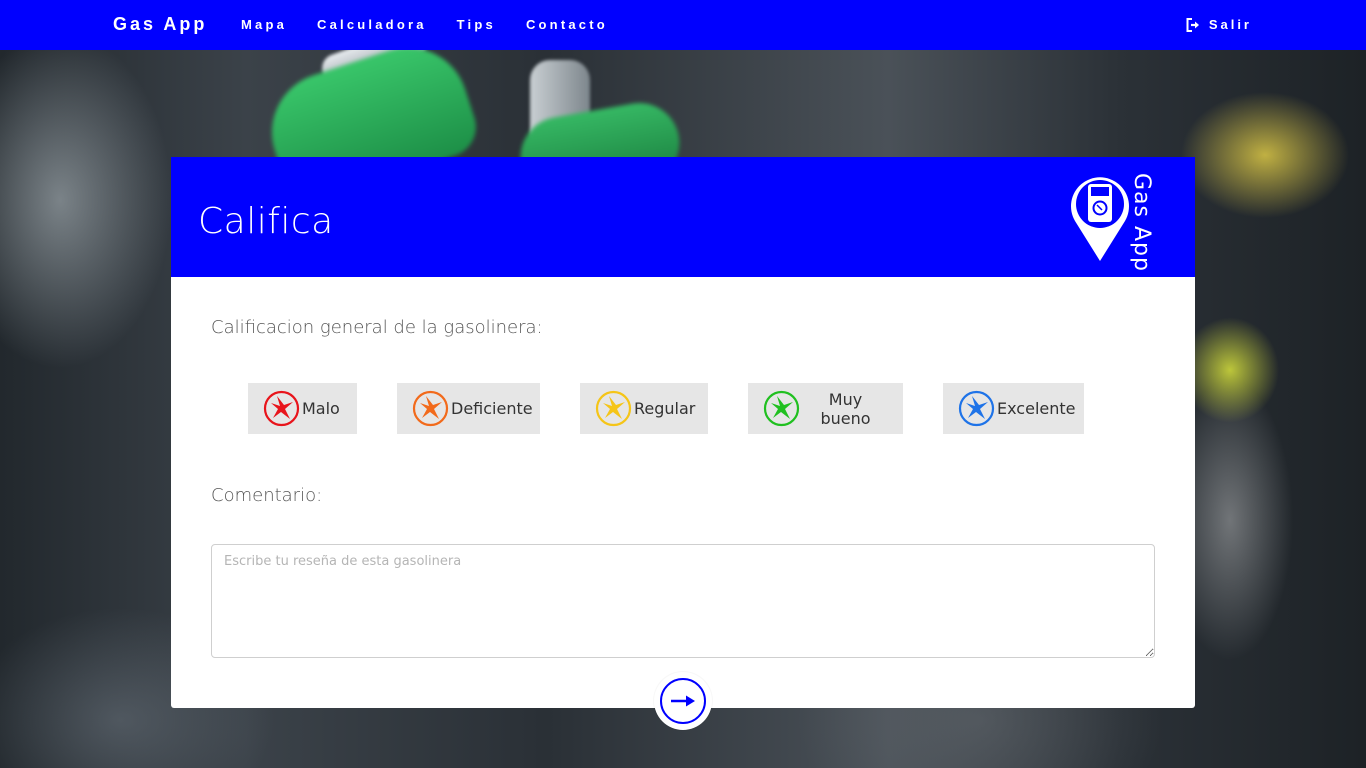  What do you see at coordinates (976, 408) in the screenshot?
I see `rating-excelente-icon` at bounding box center [976, 408].